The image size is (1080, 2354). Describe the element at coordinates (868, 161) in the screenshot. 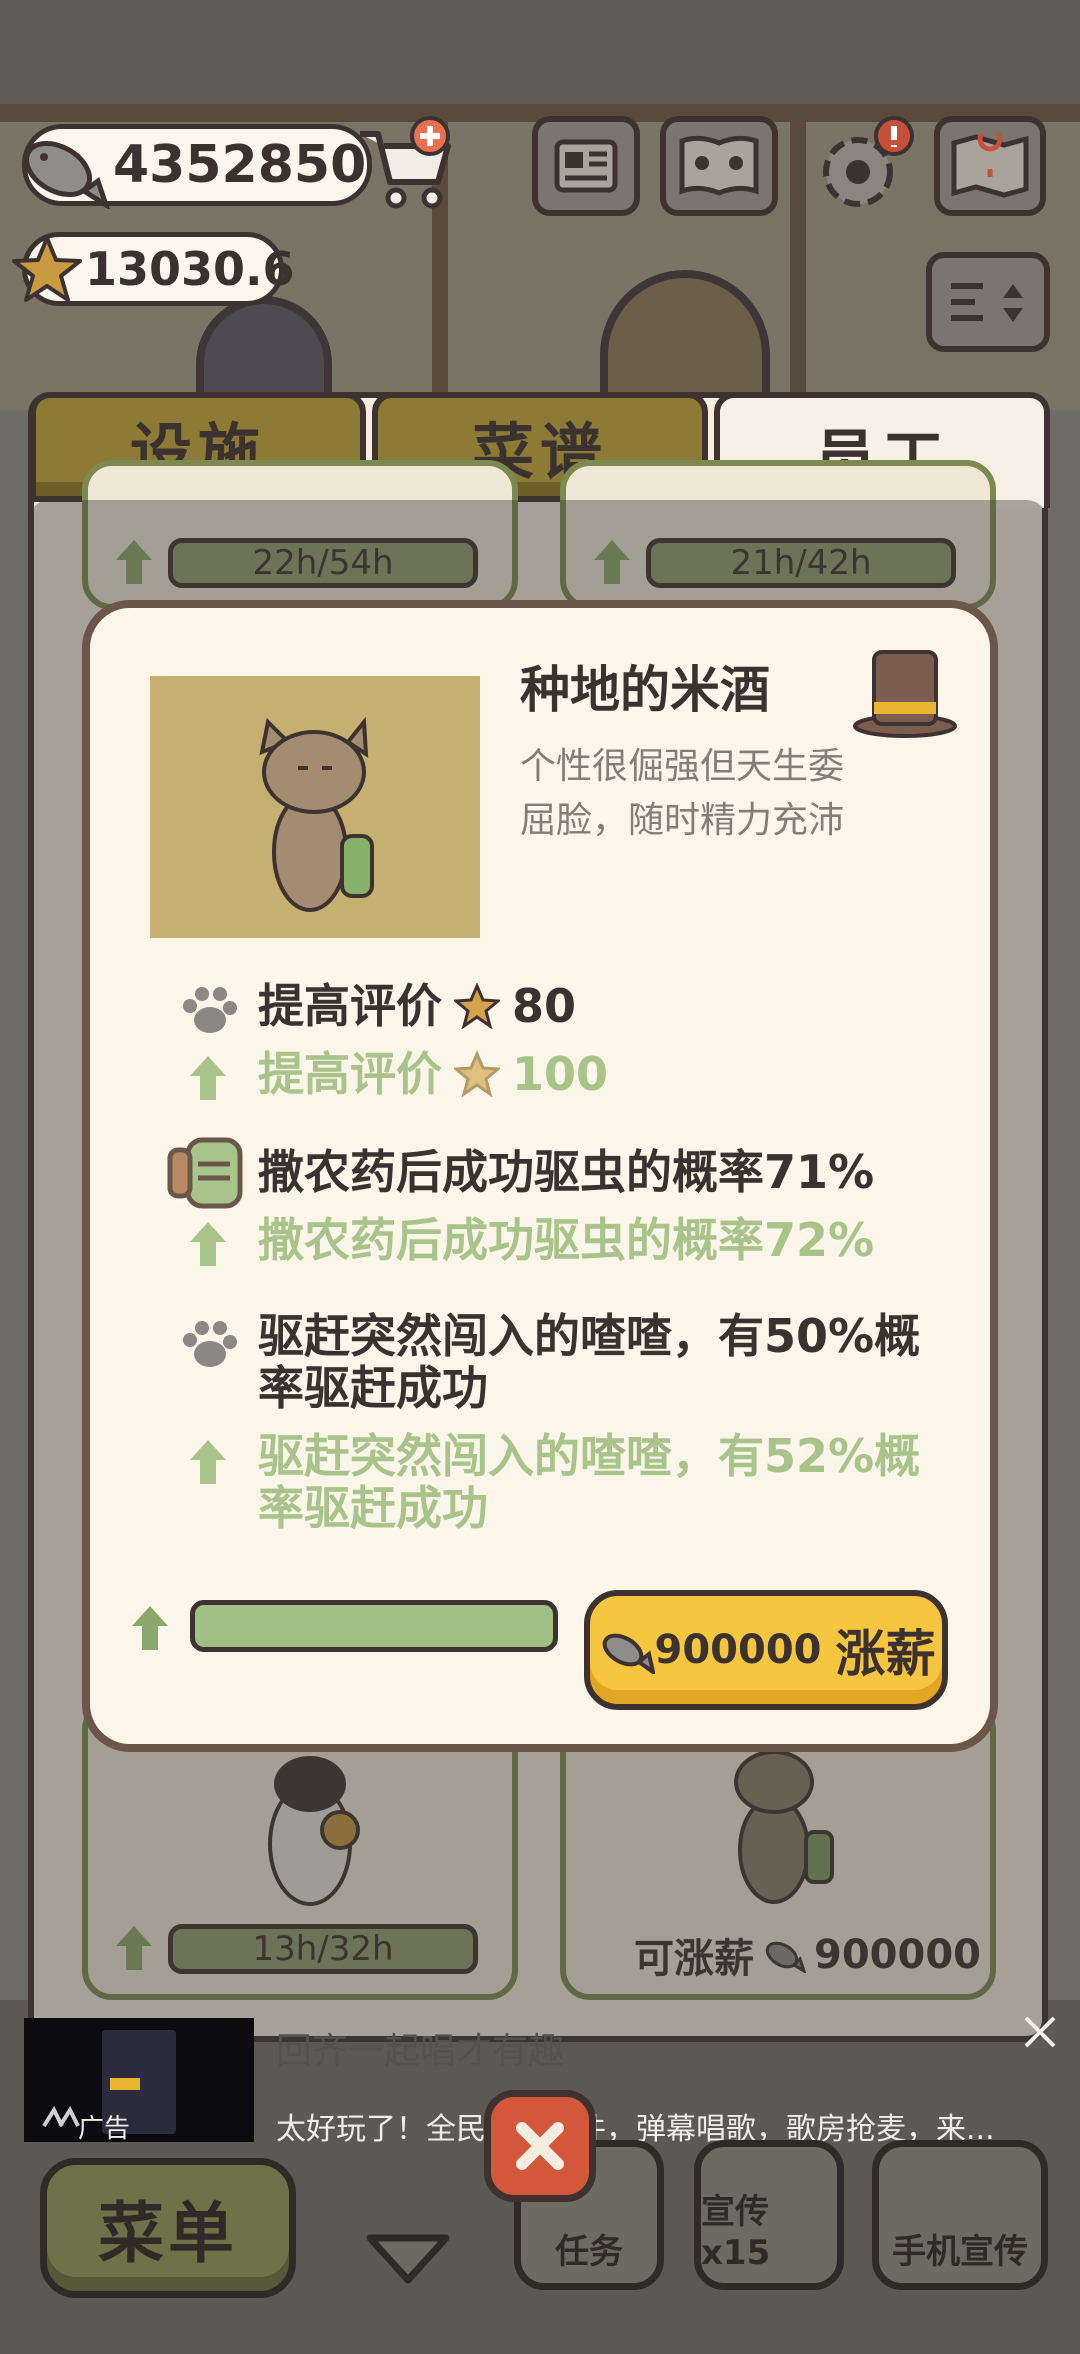

I see `gear-icon` at that location.